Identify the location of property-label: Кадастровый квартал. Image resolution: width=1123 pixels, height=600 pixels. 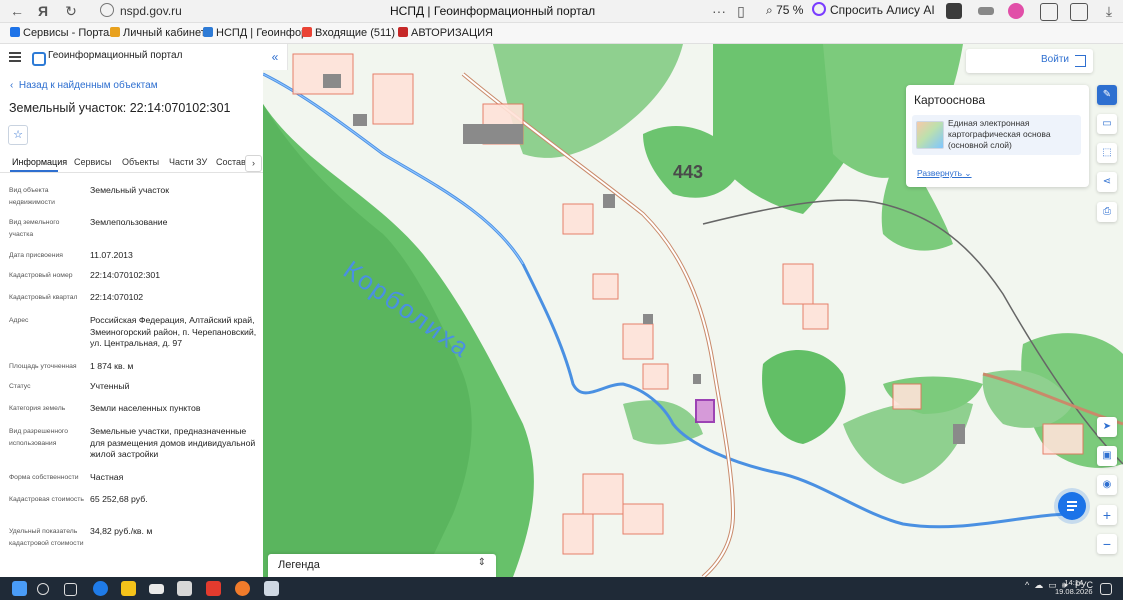
(43, 297).